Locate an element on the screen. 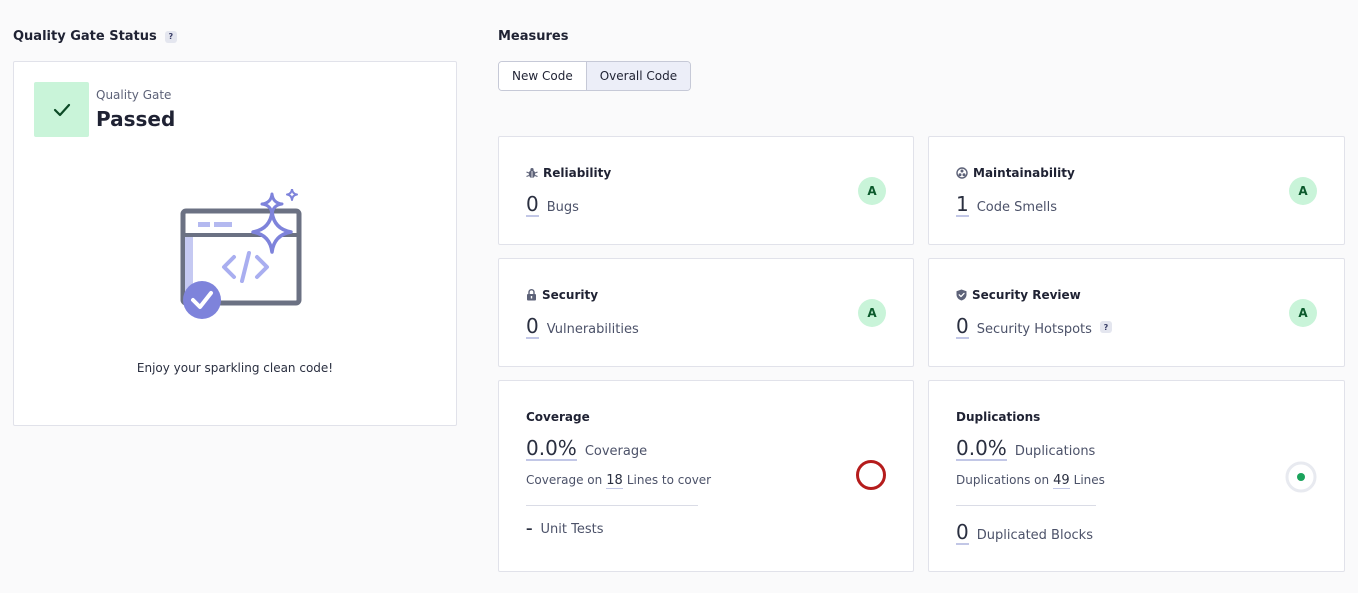 This screenshot has width=1358, height=593. maintainability-title: Maintainability is located at coordinates (1024, 173).